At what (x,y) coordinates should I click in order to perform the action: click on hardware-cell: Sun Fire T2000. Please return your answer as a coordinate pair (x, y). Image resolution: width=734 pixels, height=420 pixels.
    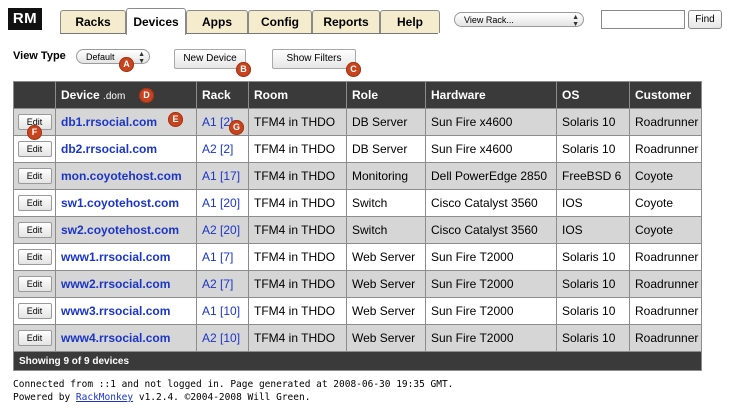
    Looking at the image, I should click on (491, 338).